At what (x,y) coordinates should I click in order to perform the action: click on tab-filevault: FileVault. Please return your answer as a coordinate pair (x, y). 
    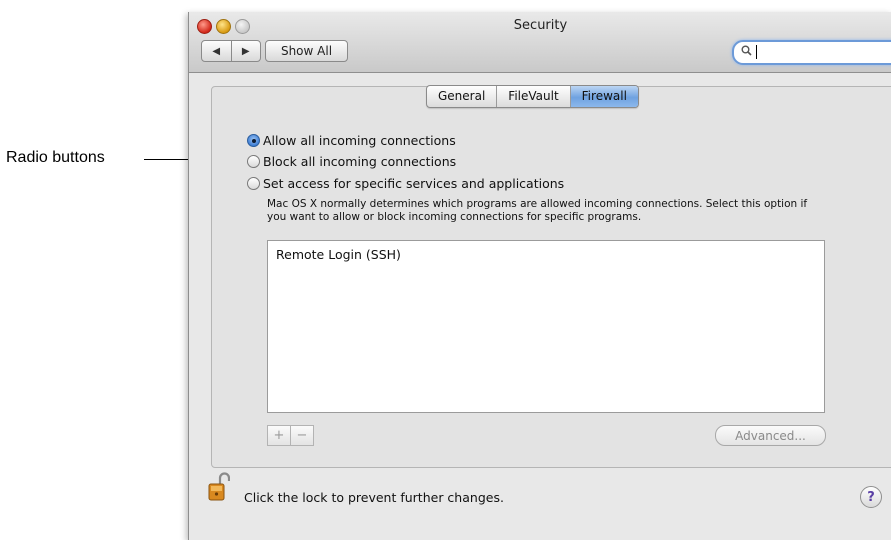
    Looking at the image, I should click on (534, 96).